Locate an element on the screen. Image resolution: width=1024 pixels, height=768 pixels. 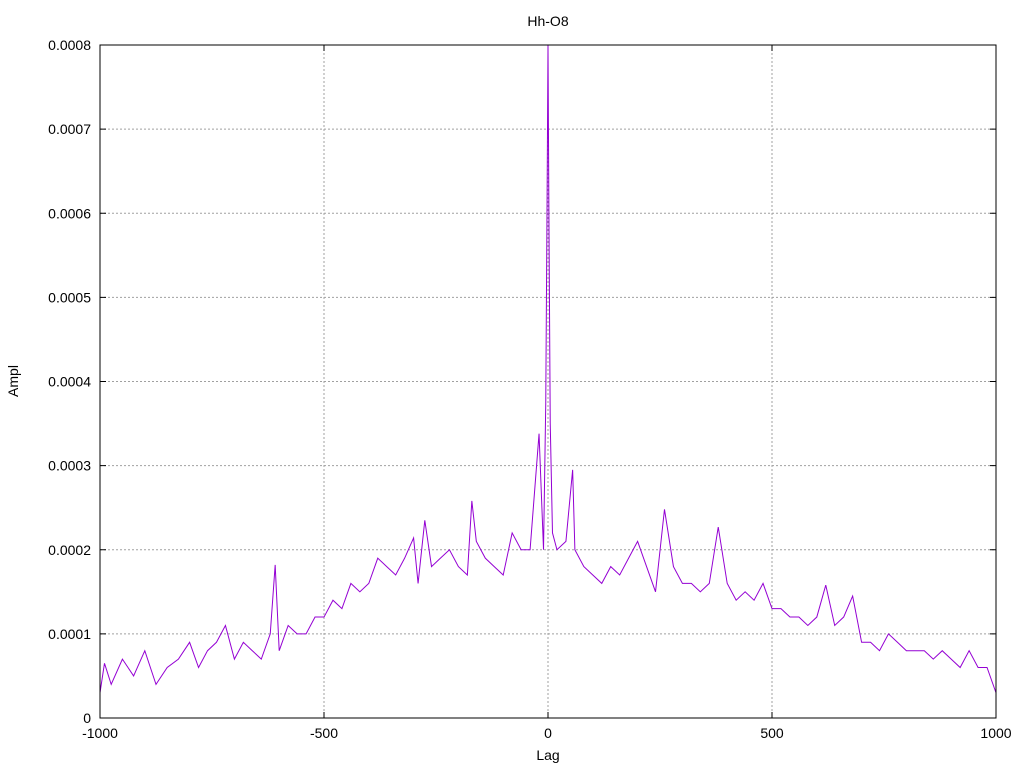
chart-title: Hh-O8 is located at coordinates (547, 21).